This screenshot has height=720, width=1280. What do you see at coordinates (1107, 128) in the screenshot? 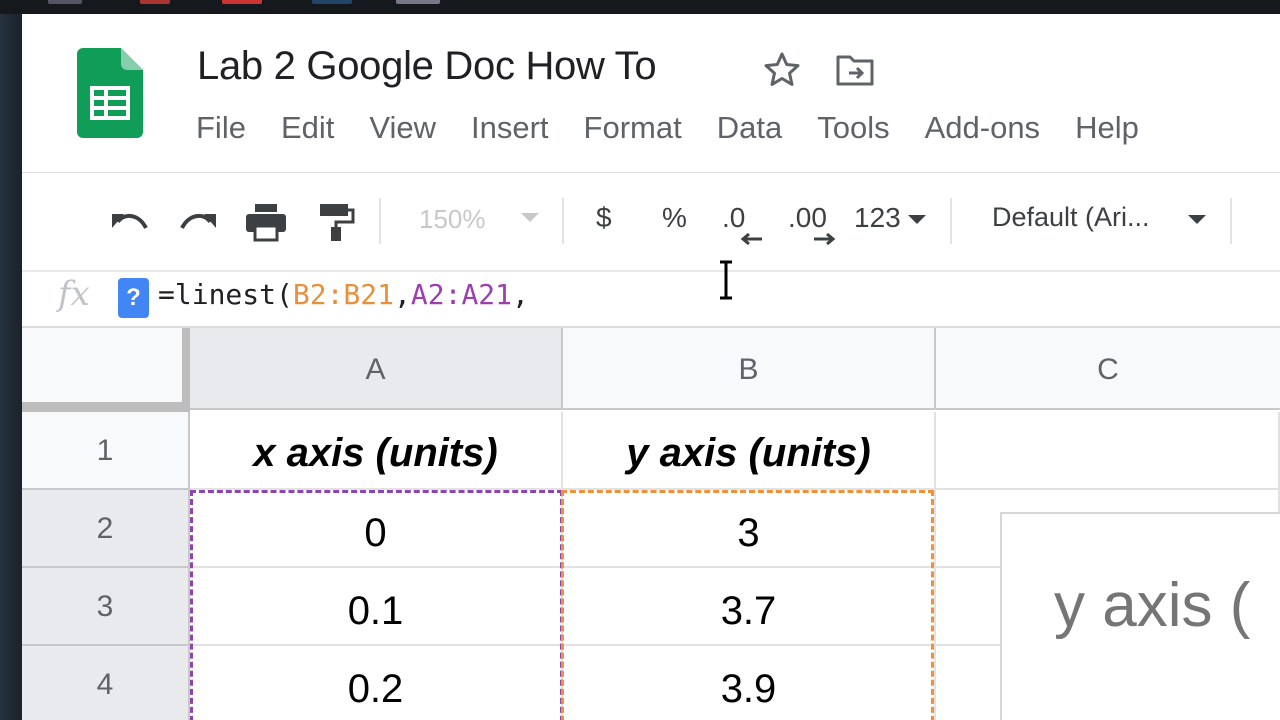
I see `menu-help: Help` at bounding box center [1107, 128].